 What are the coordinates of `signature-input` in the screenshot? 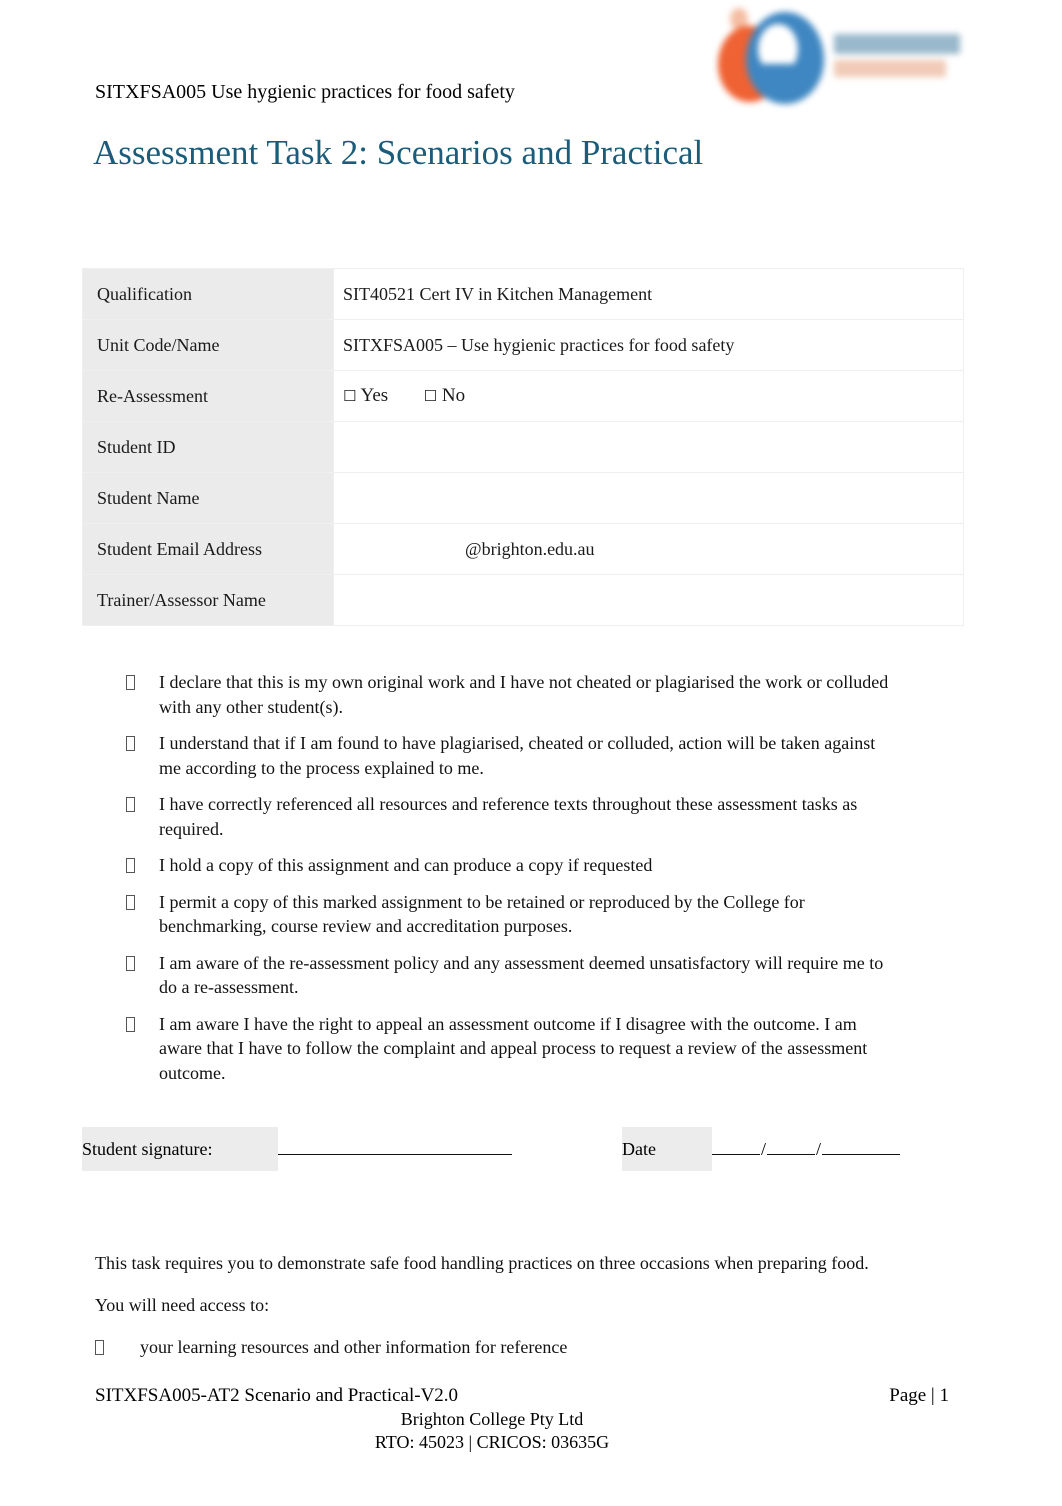 It's located at (450, 1149).